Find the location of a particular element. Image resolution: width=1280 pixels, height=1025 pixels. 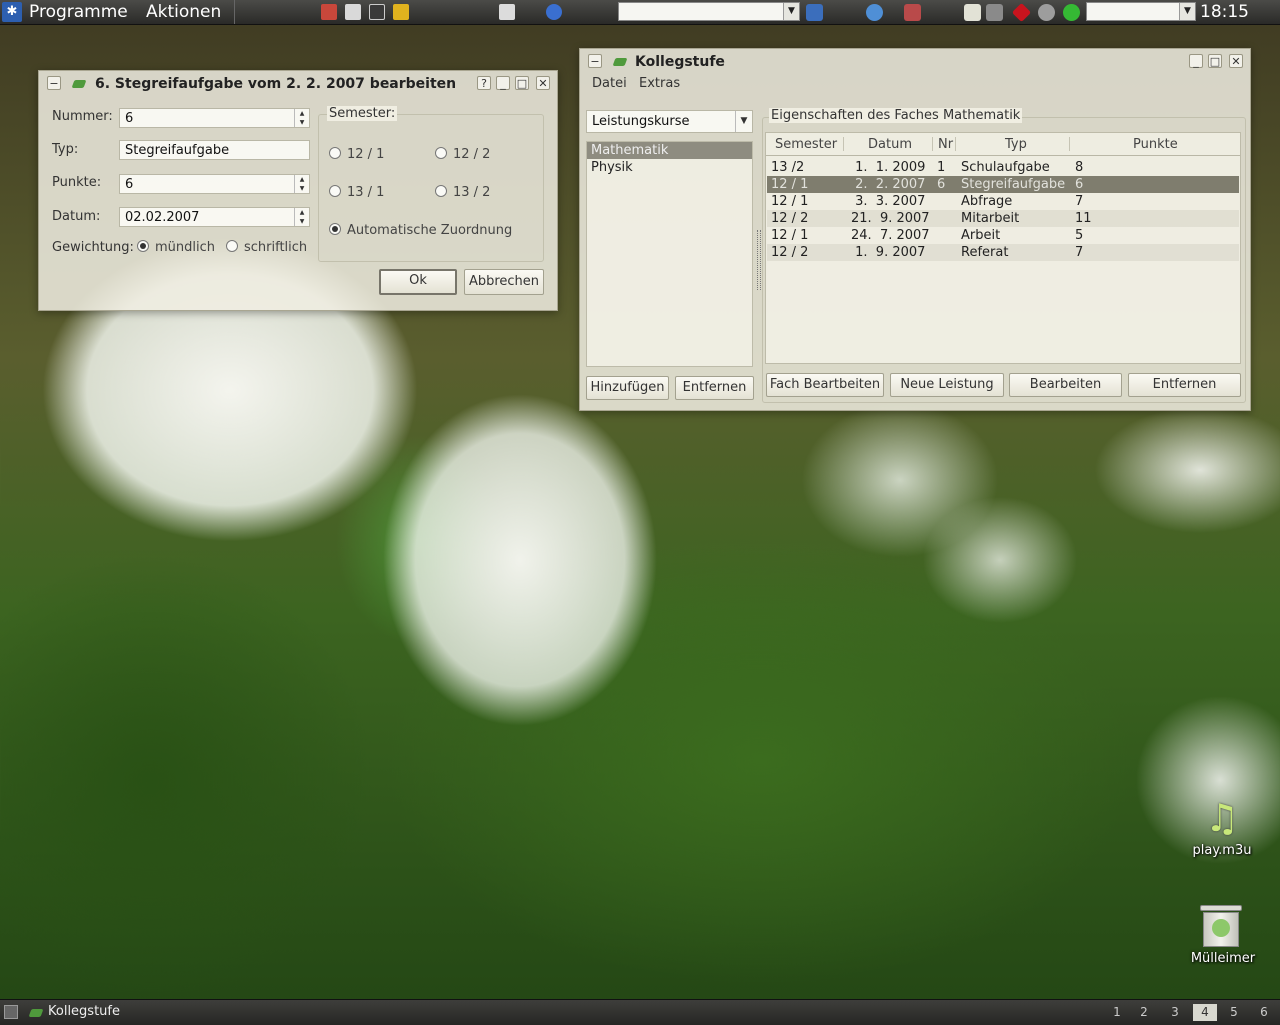

help-button: ? is located at coordinates (484, 83).